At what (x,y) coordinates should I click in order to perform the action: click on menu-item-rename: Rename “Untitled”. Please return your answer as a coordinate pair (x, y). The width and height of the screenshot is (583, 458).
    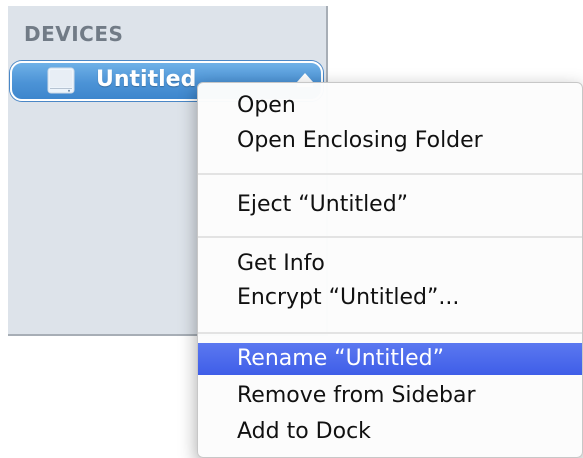
    Looking at the image, I should click on (390, 359).